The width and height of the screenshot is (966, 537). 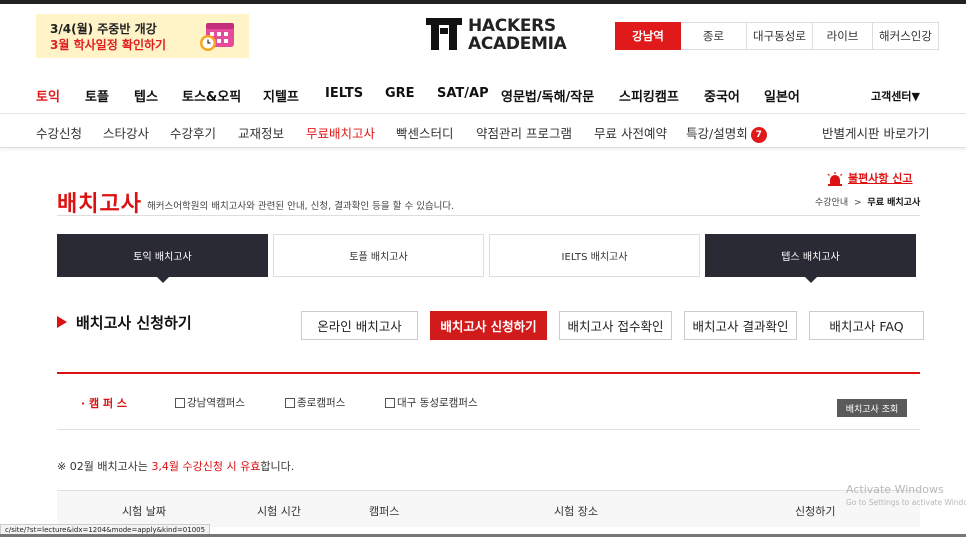 What do you see at coordinates (97, 95) in the screenshot?
I see `gnb-item-toefl: 토플` at bounding box center [97, 95].